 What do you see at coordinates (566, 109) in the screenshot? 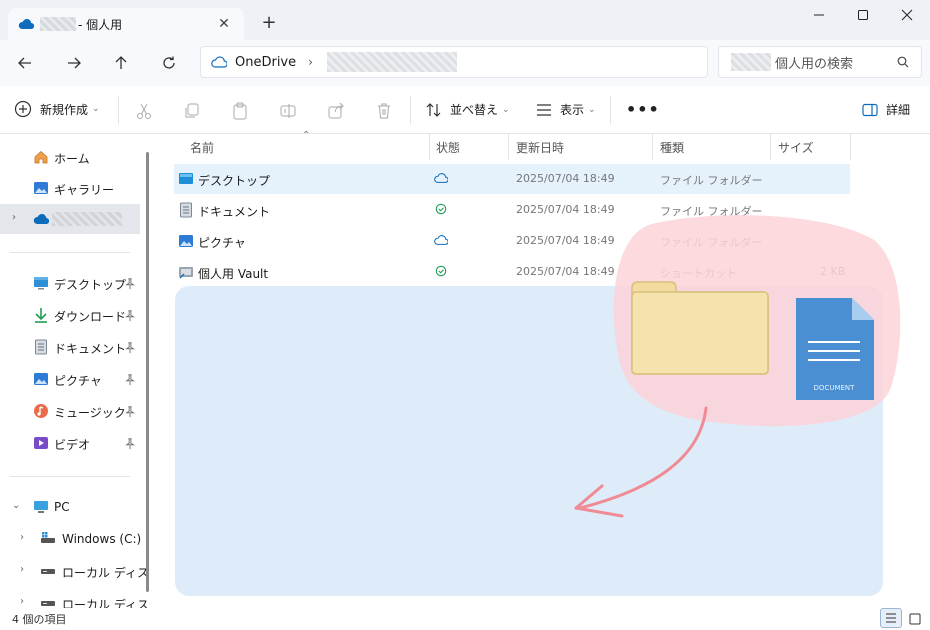
I see `view-button: 表示 ⌄` at bounding box center [566, 109].